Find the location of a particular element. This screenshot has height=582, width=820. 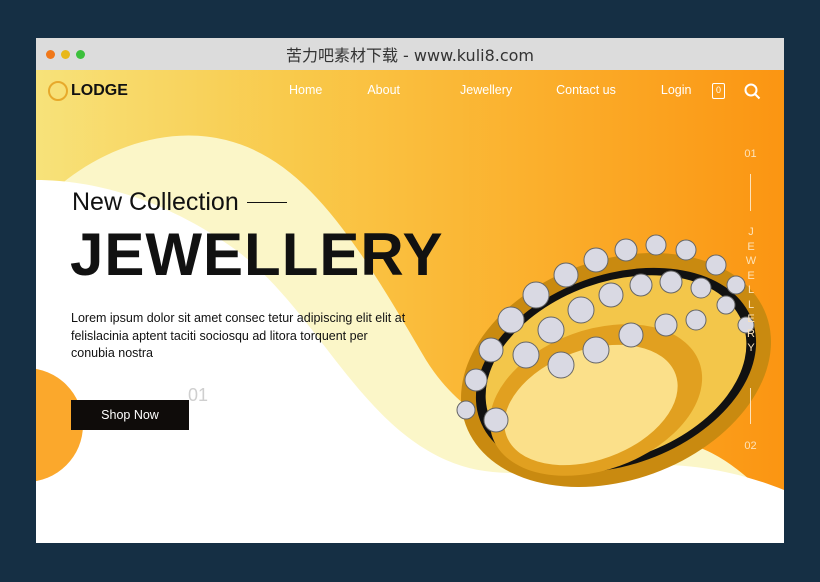

nav-home: Home is located at coordinates (305, 90).